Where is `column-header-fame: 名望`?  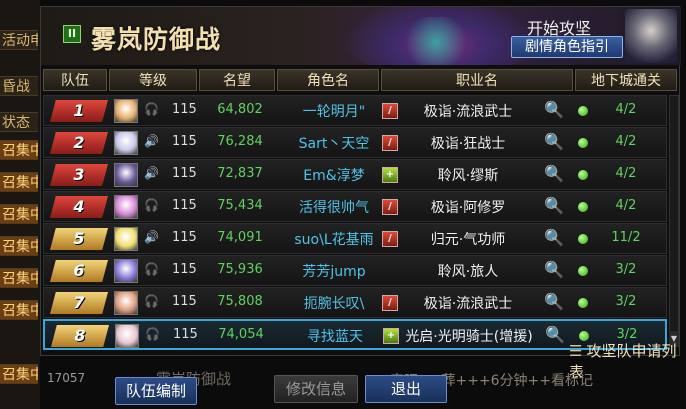 column-header-fame: 名望 is located at coordinates (237, 80).